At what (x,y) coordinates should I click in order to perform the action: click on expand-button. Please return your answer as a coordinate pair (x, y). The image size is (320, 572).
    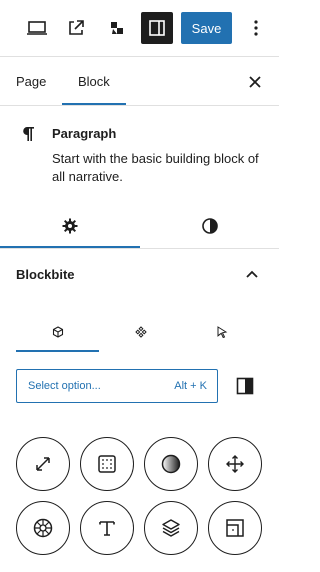
    Looking at the image, I should click on (43, 464).